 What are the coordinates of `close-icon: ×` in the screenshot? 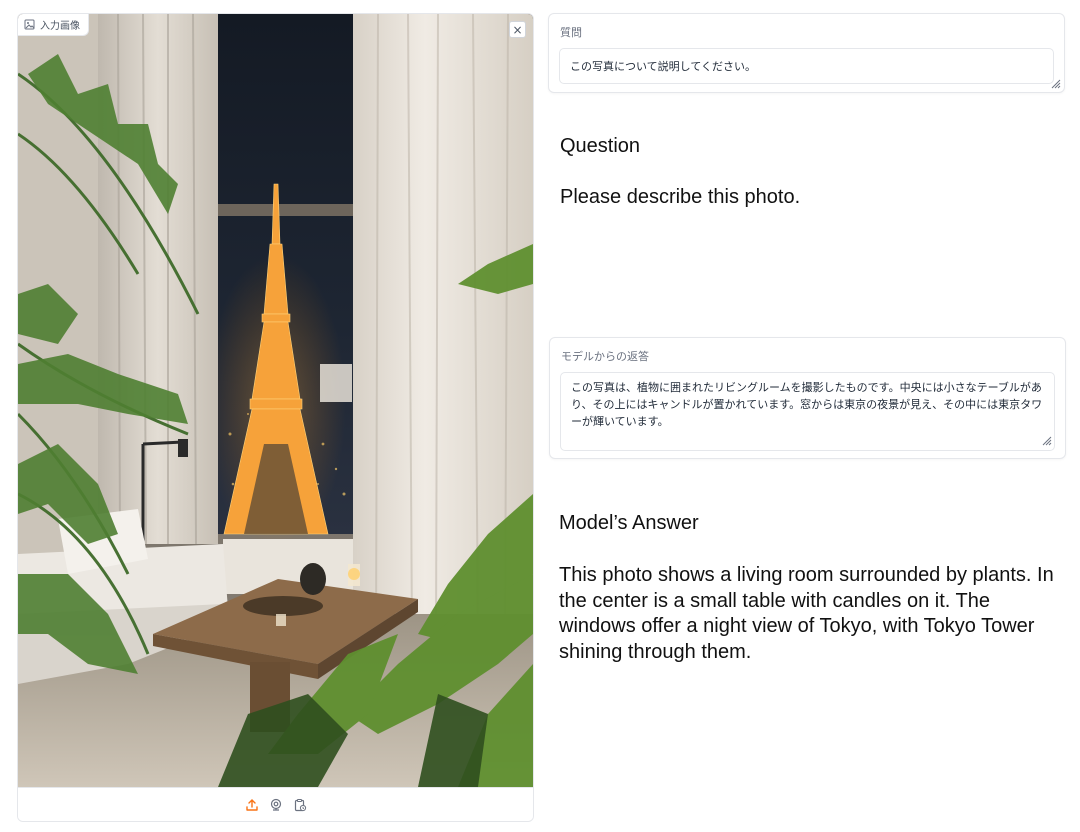 It's located at (517, 29).